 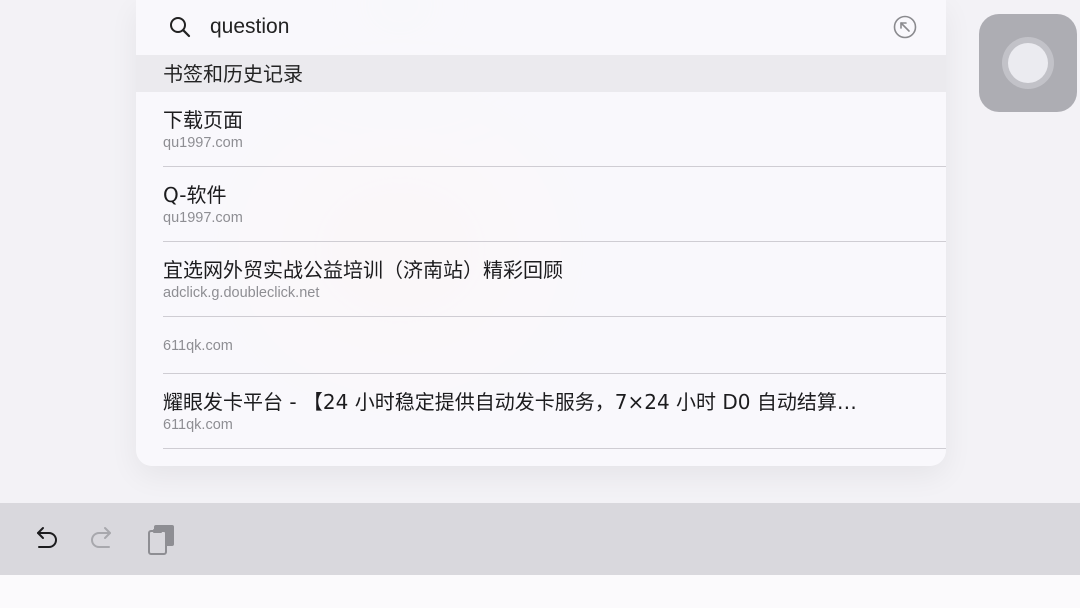 I want to click on search-input, so click(x=540, y=27).